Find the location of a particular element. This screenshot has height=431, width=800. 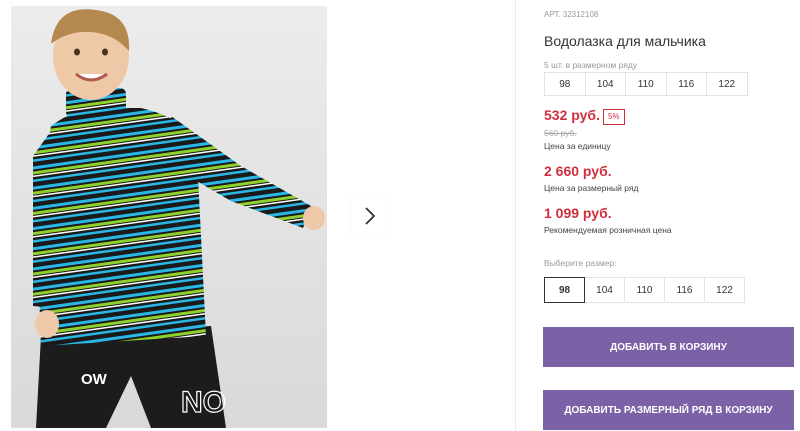

size-option-110: 110 is located at coordinates (644, 290).